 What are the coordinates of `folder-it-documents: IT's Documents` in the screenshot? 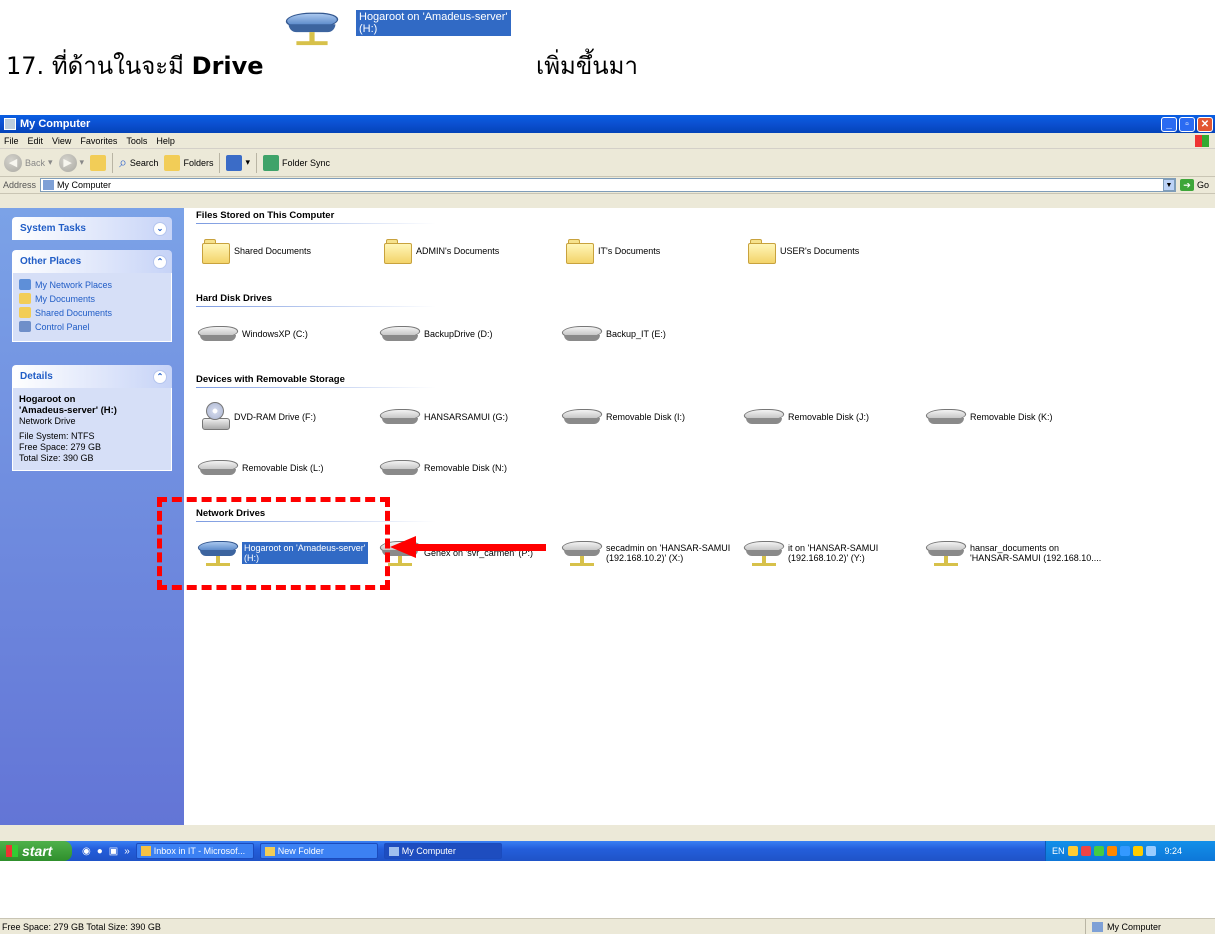 It's located at (613, 251).